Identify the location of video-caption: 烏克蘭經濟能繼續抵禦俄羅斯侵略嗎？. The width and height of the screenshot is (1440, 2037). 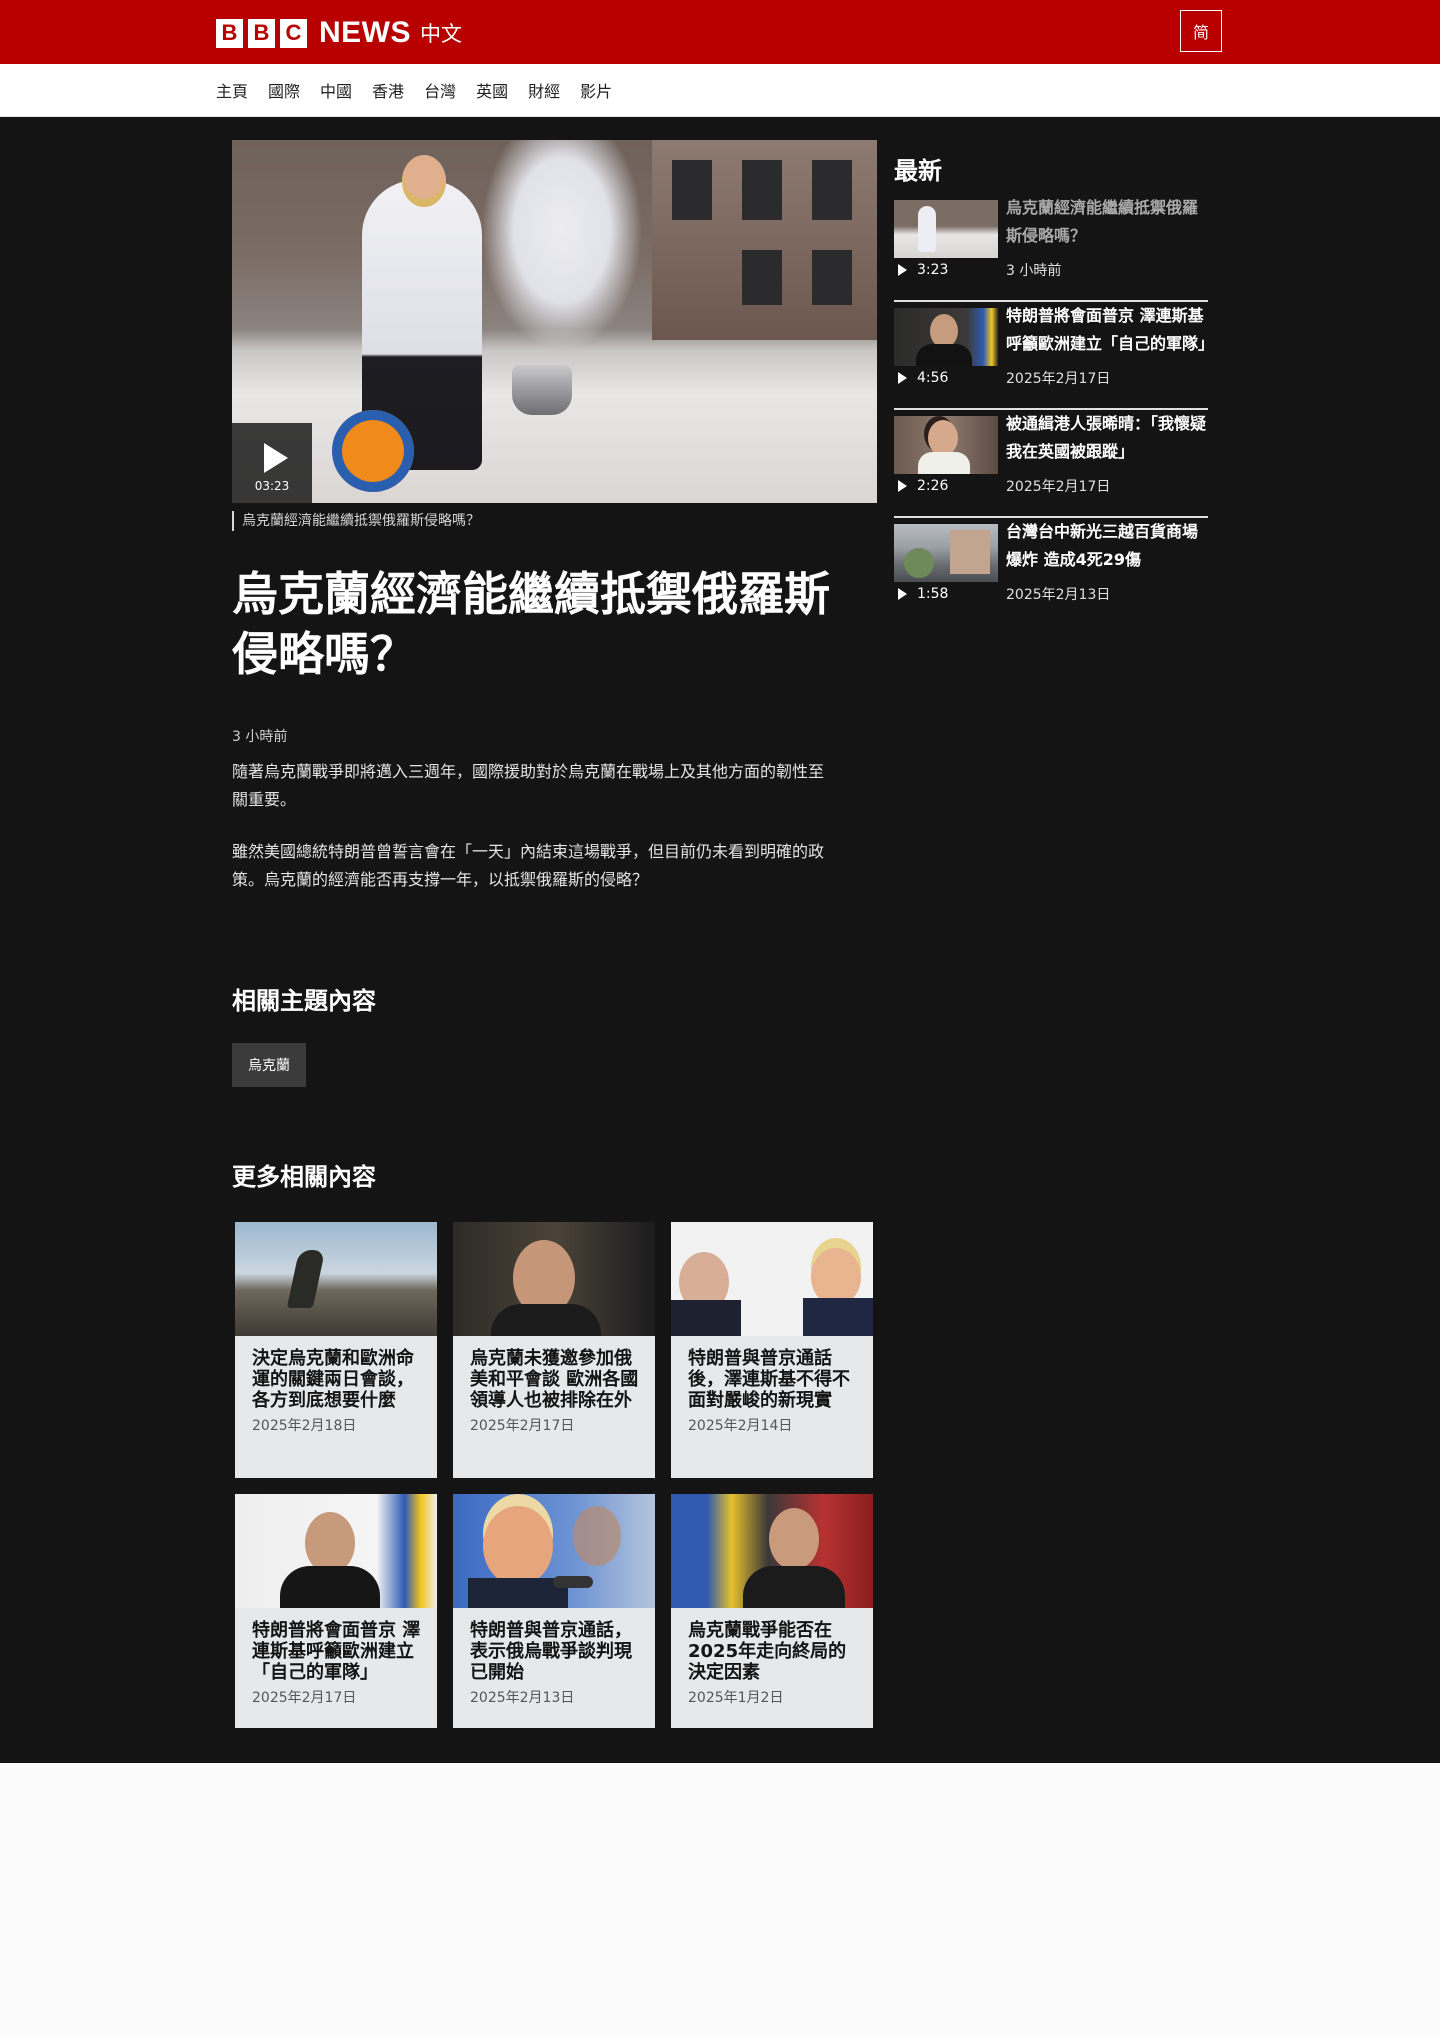
(356, 521).